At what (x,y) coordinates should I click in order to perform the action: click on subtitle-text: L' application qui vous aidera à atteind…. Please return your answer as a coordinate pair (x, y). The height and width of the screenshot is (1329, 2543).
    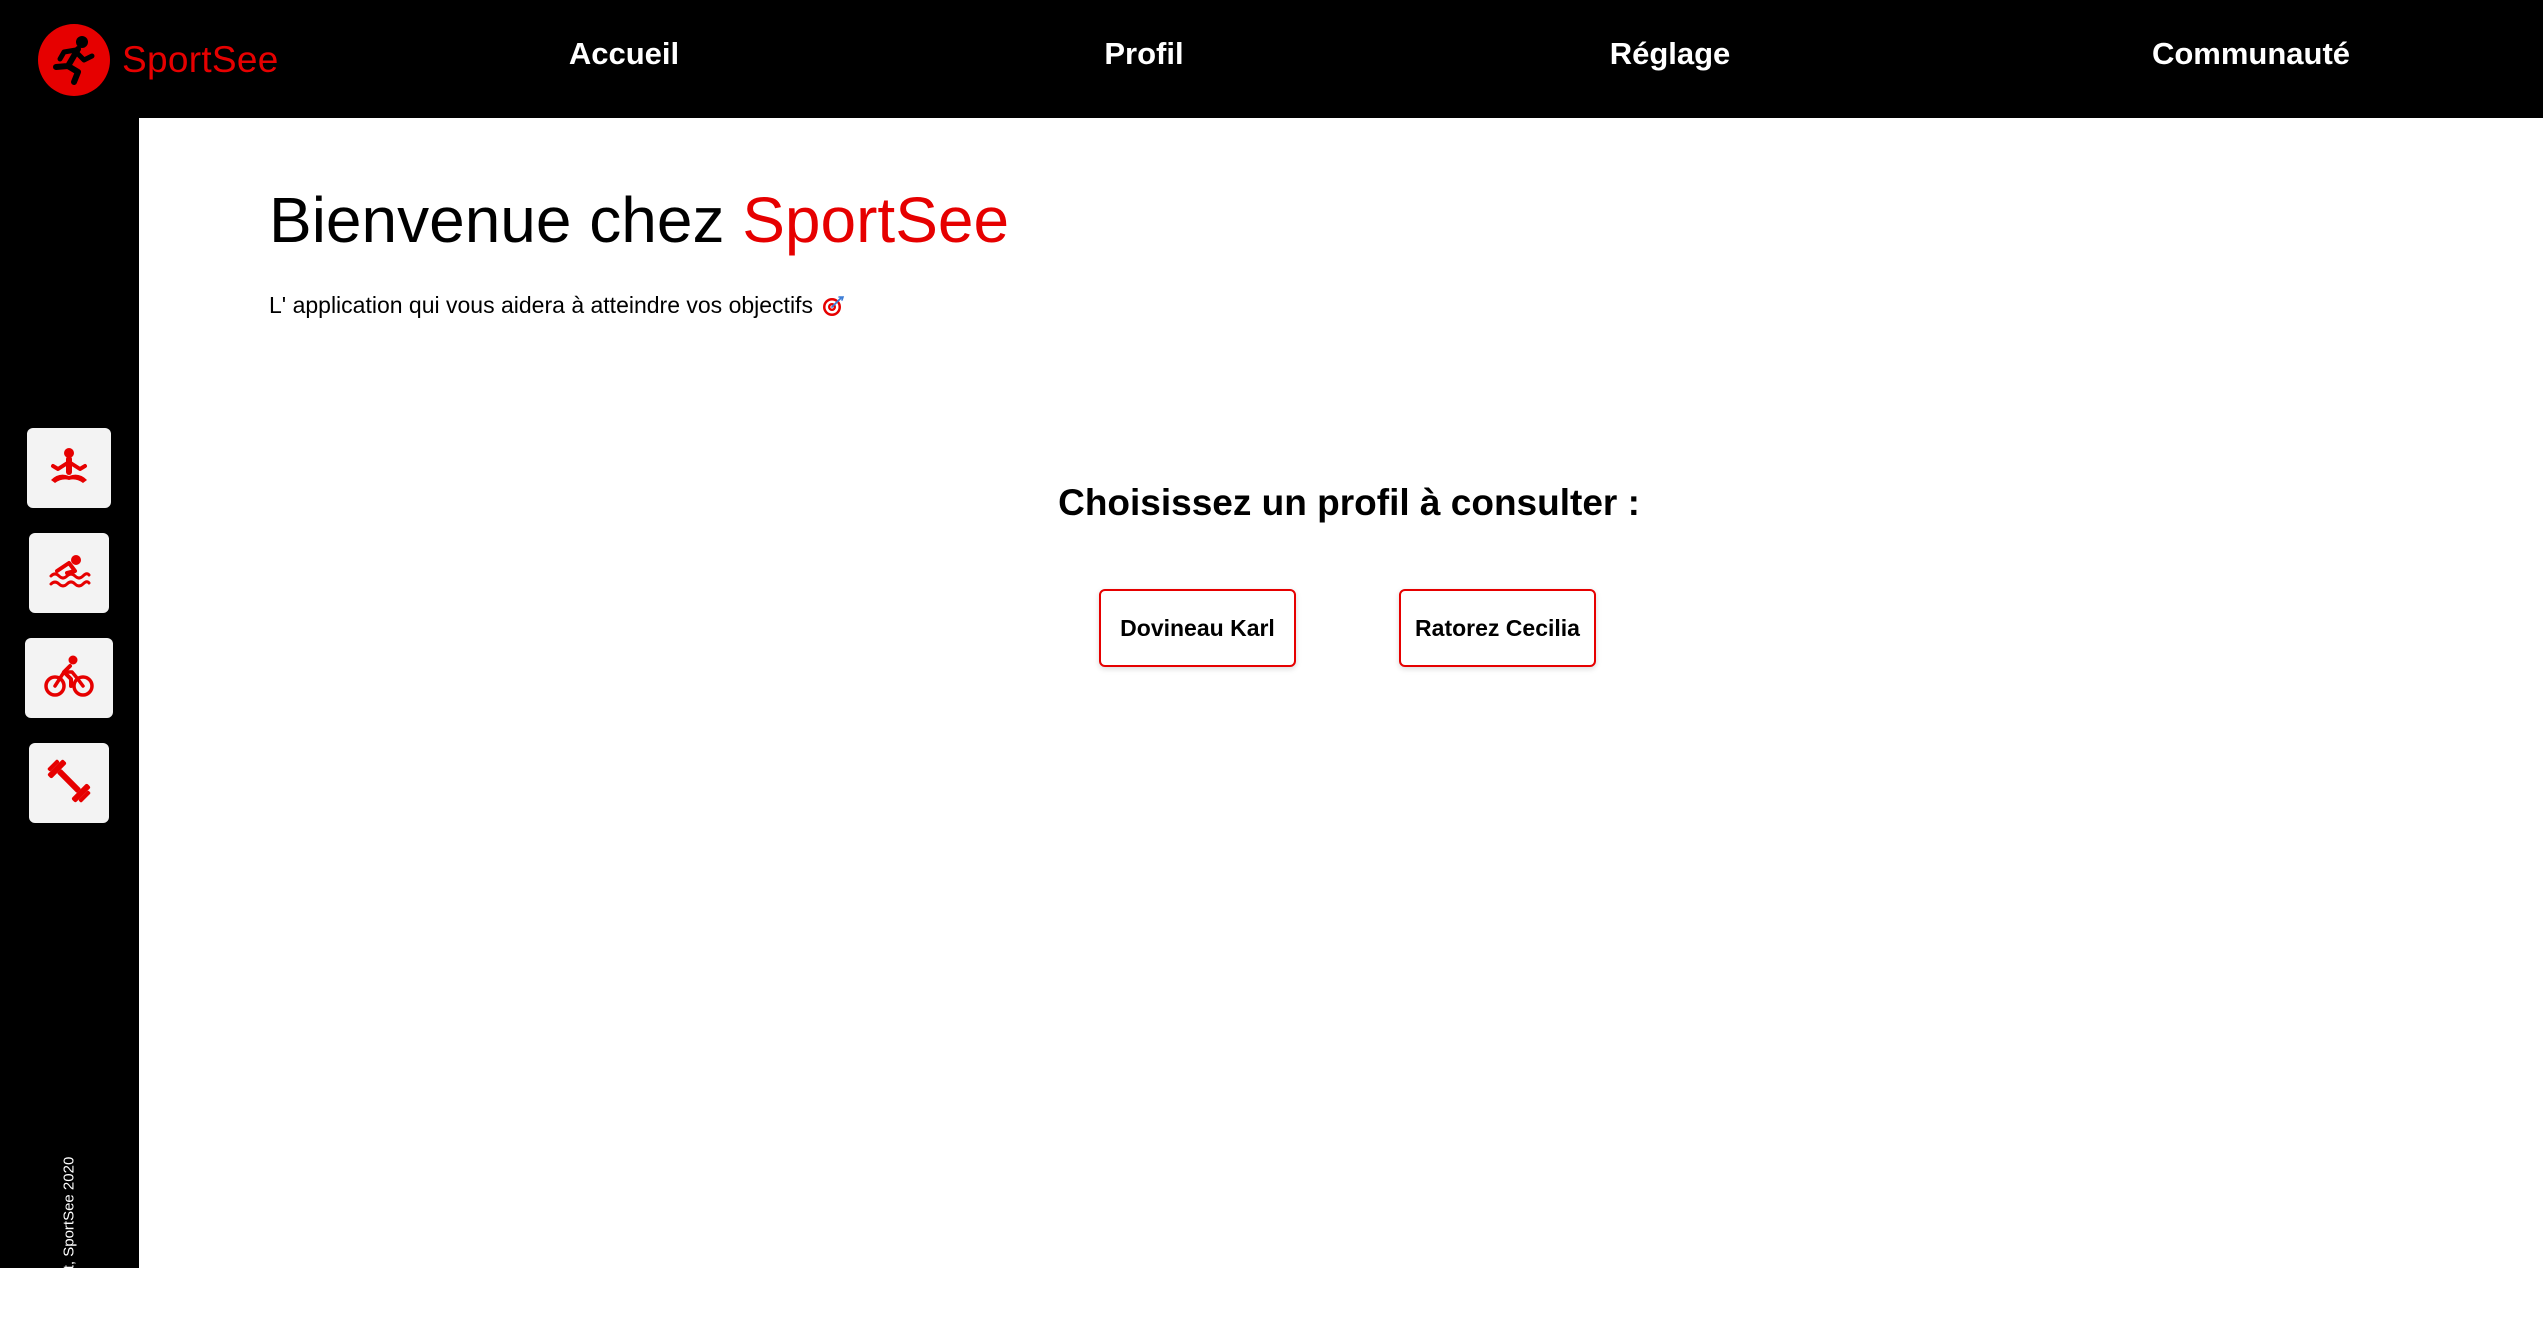
    Looking at the image, I should click on (541, 305).